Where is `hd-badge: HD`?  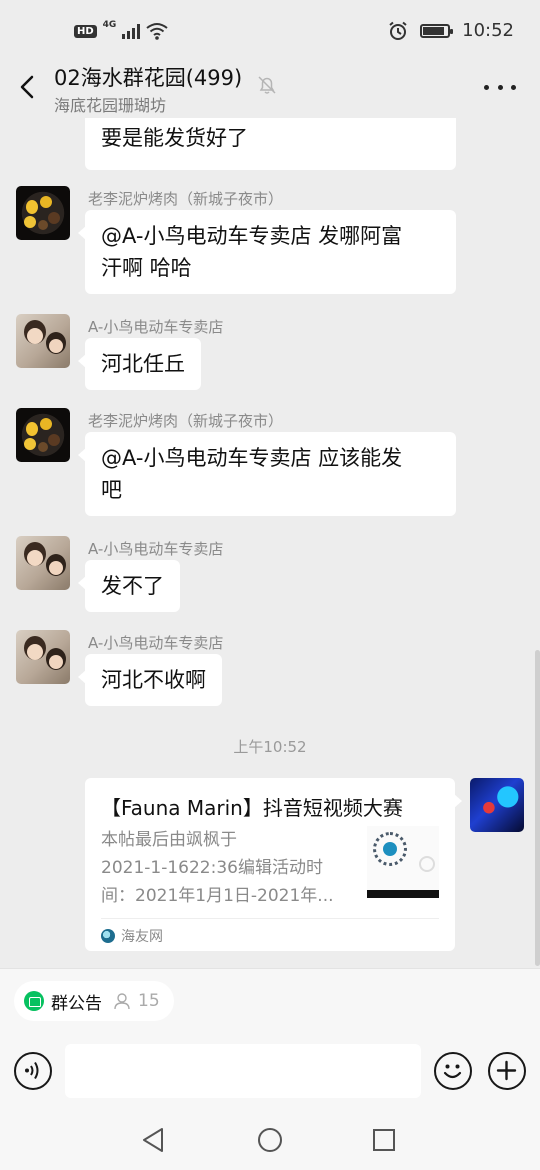
hd-badge: HD is located at coordinates (85, 31).